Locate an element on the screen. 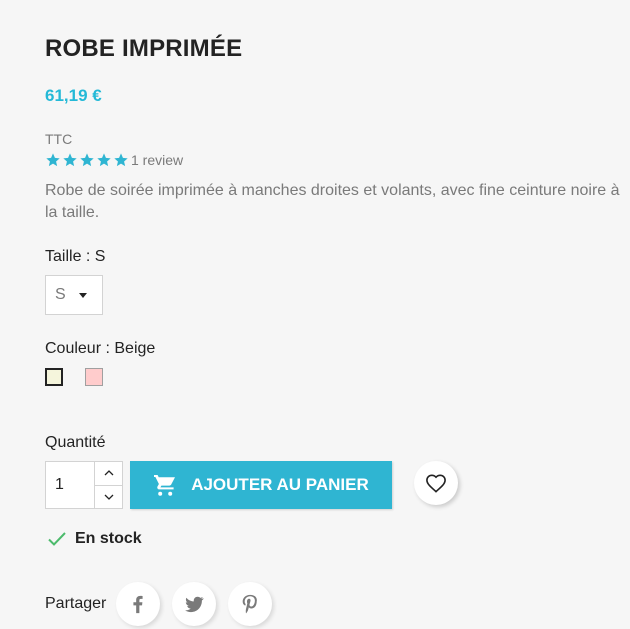 The width and height of the screenshot is (630, 629). color-swatch-beige is located at coordinates (54, 377).